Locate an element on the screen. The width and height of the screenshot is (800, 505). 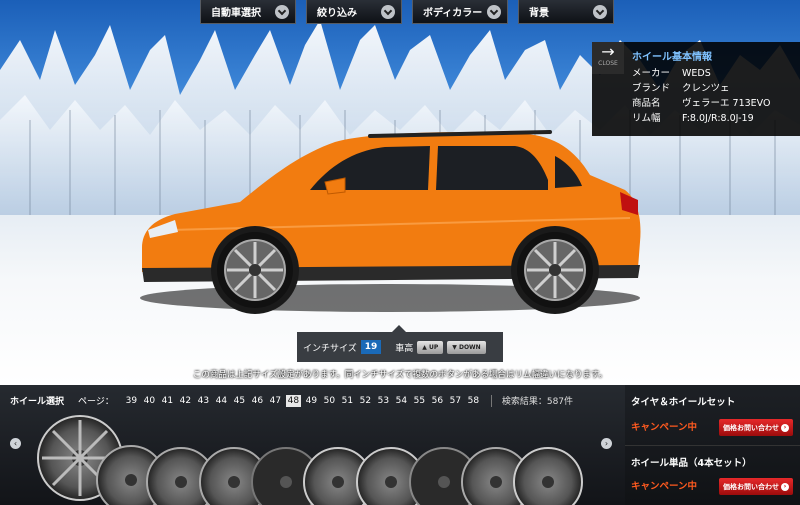
single-price-inquiry-label: 価格お問い合わせ is located at coordinates (751, 486).